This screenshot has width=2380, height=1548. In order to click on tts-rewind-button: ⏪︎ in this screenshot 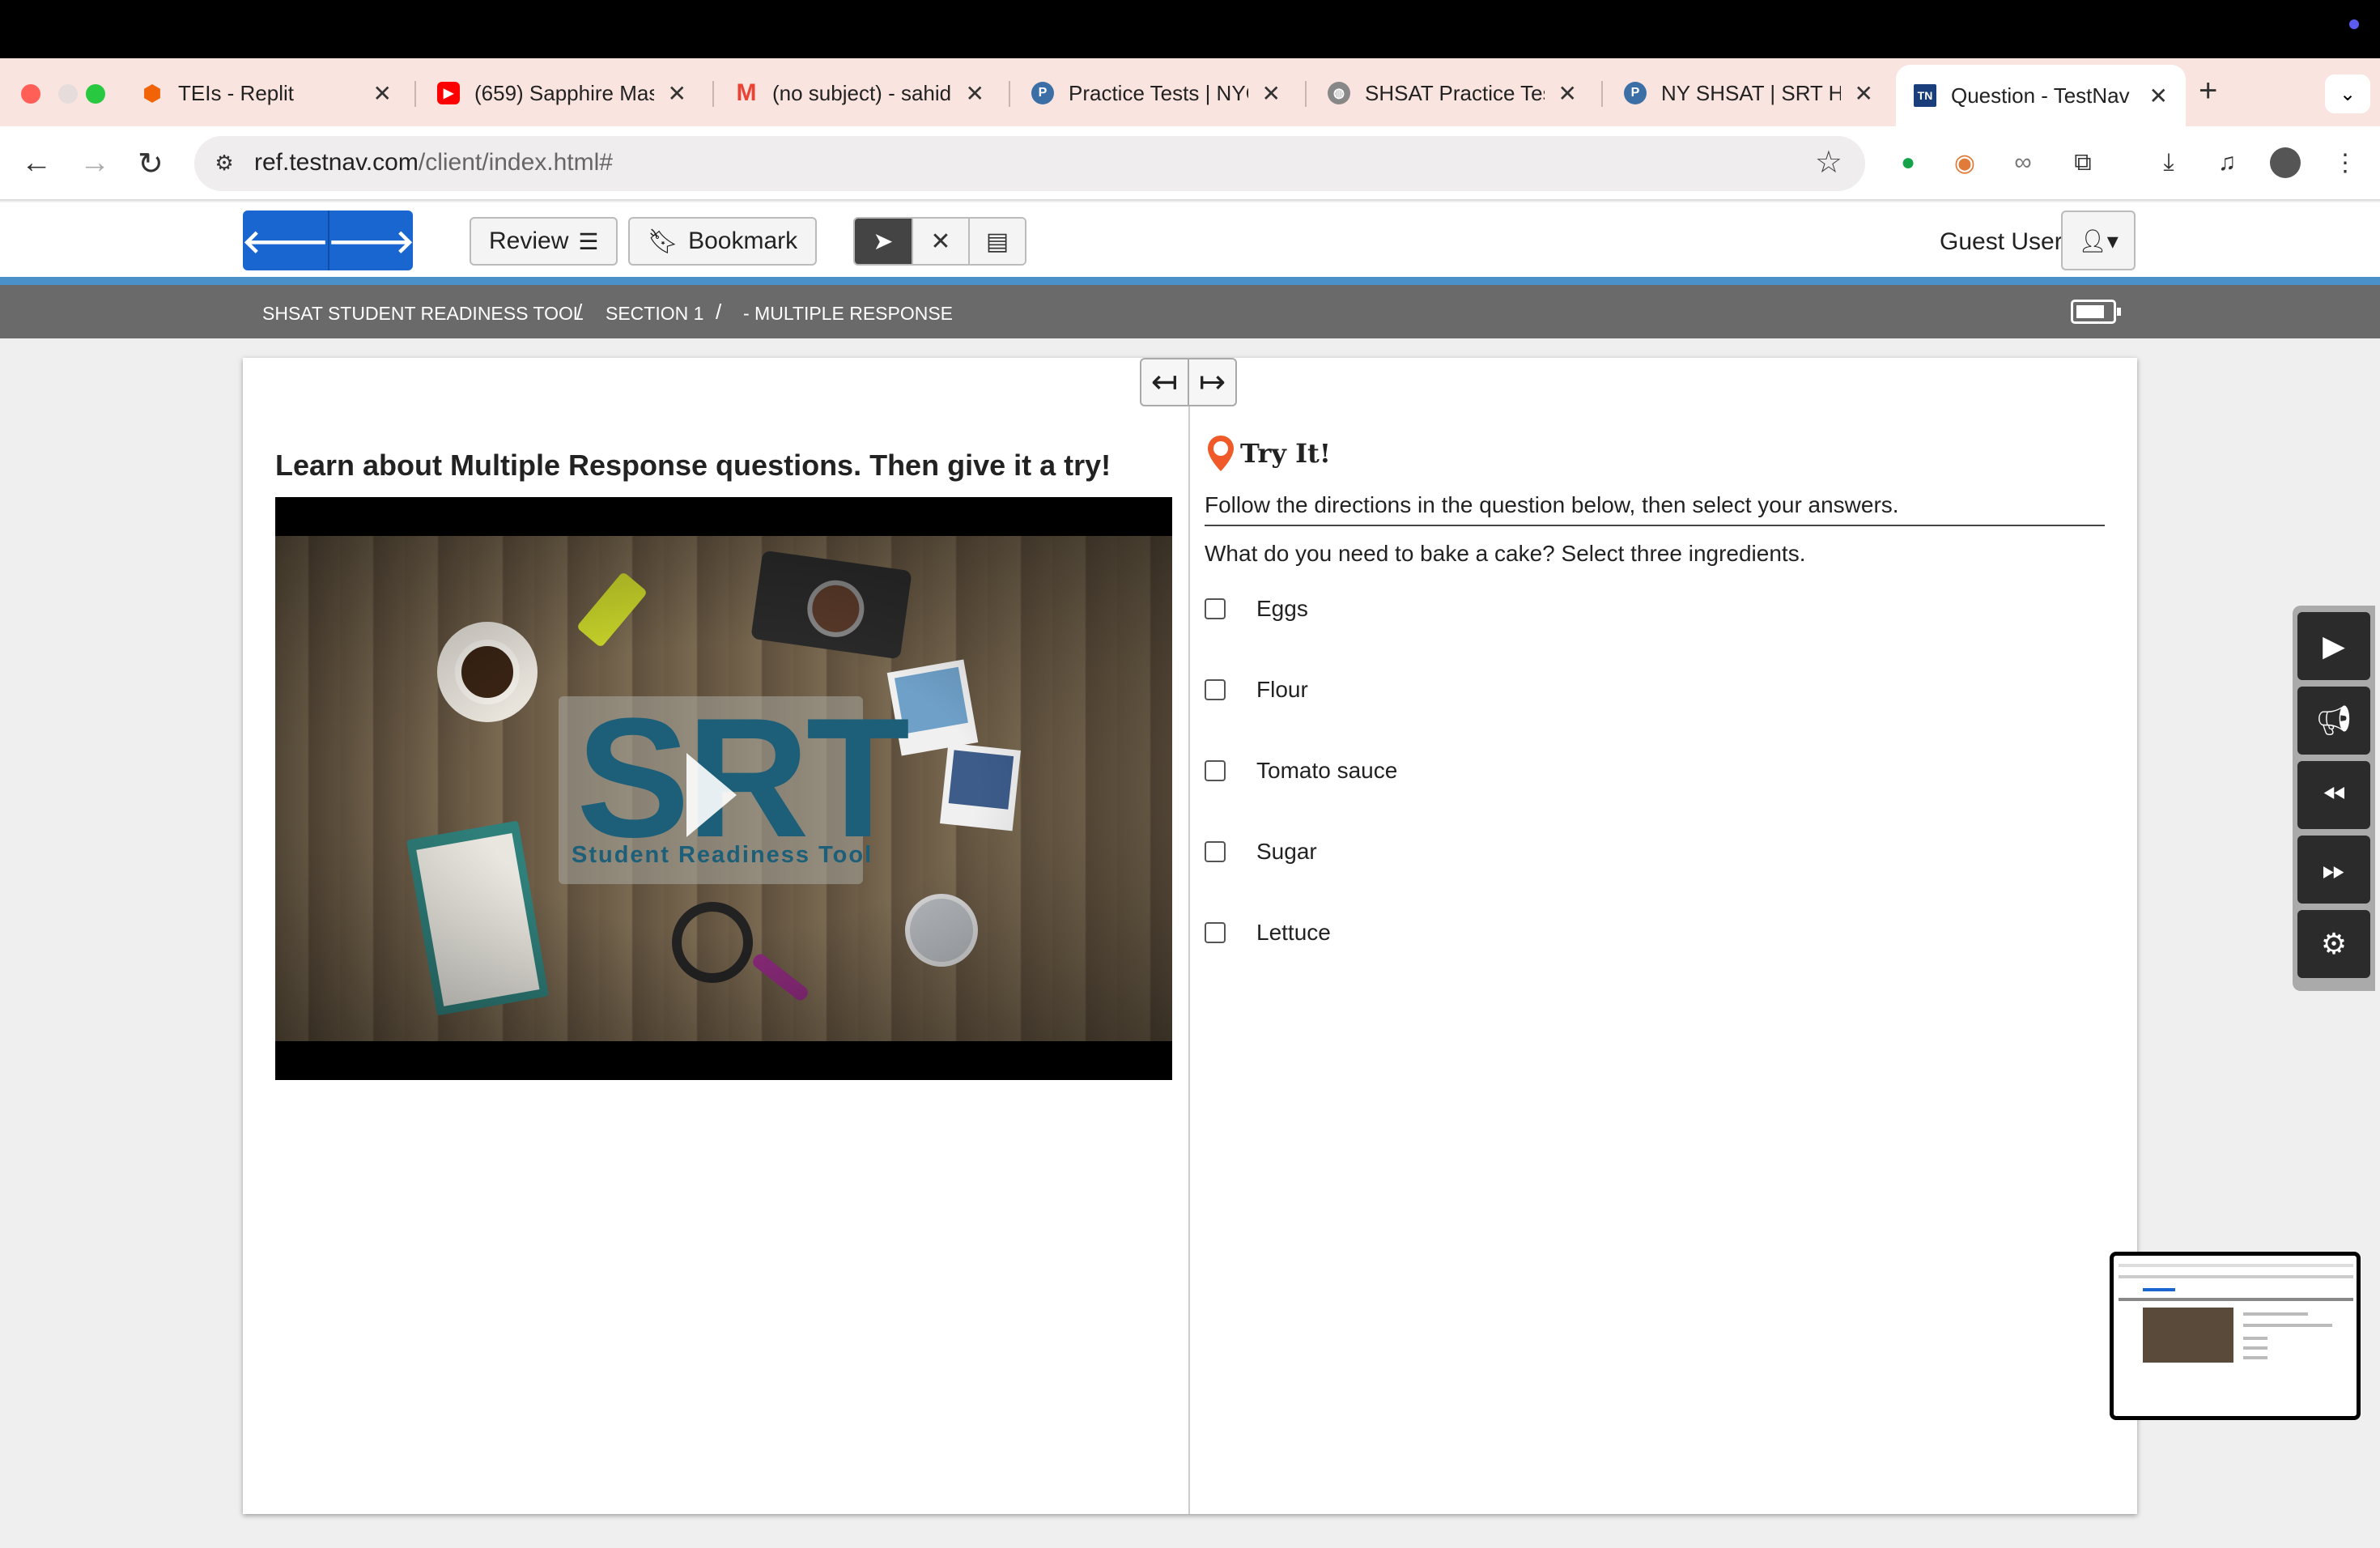, I will do `click(2333, 795)`.